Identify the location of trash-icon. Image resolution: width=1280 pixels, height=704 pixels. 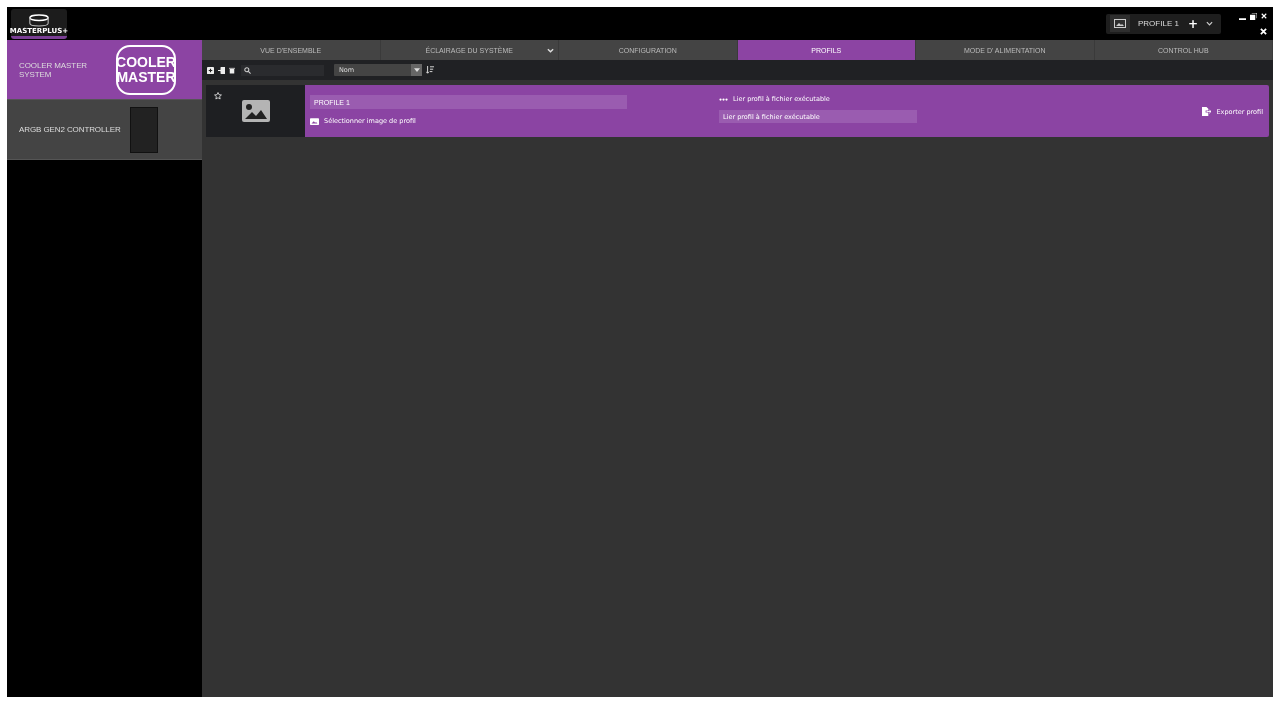
(232, 70).